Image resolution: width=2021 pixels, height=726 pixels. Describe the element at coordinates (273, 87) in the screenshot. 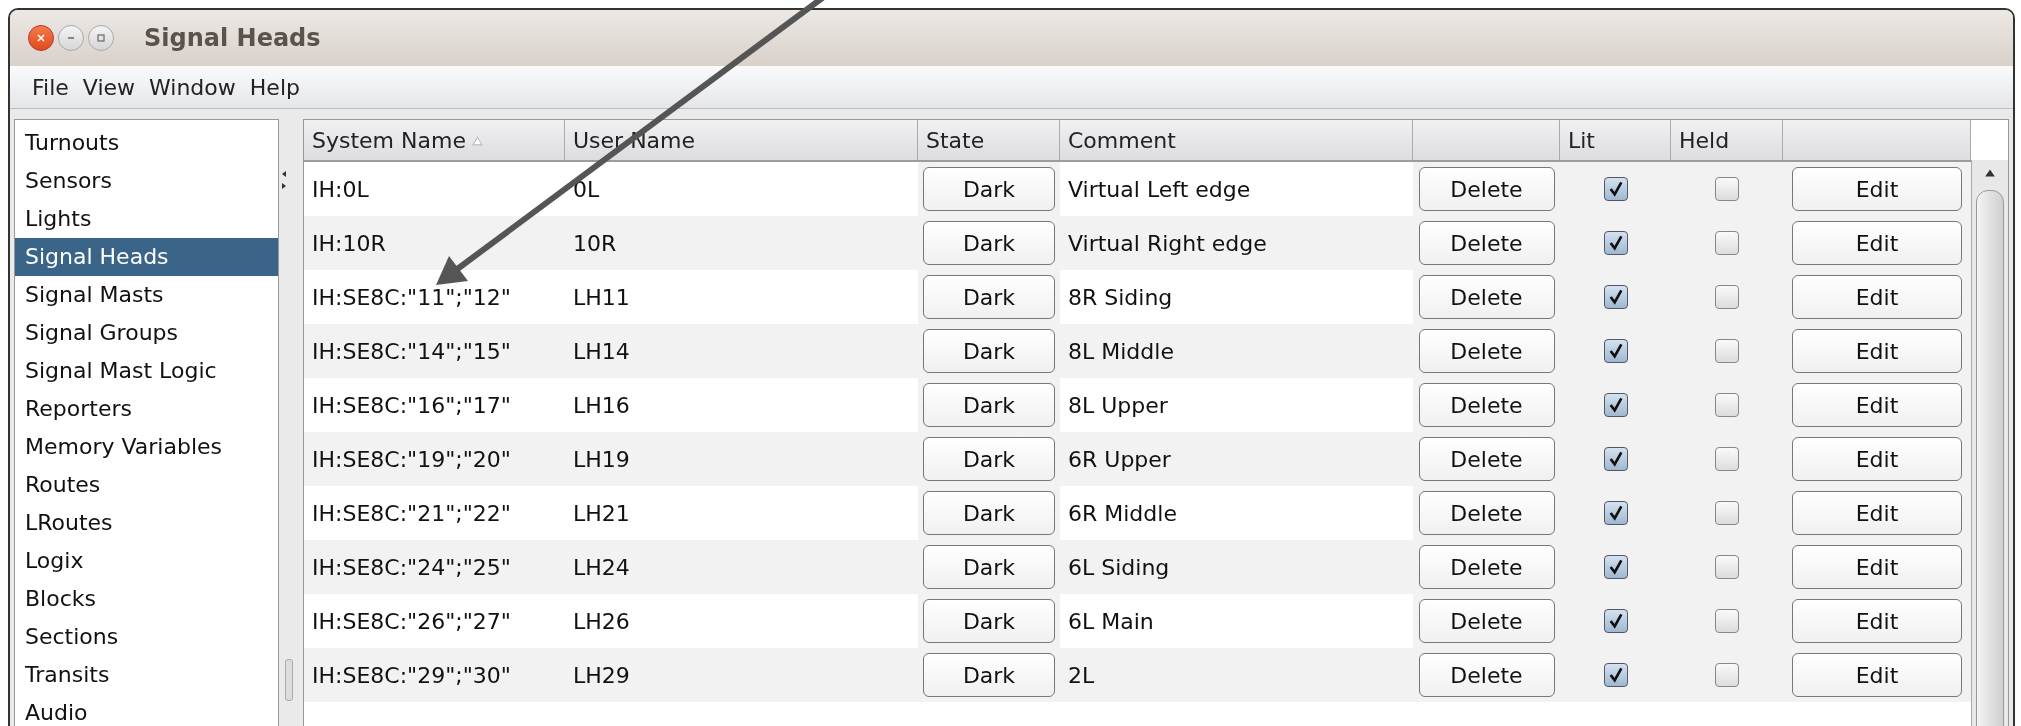

I see `menu-item: Help` at that location.